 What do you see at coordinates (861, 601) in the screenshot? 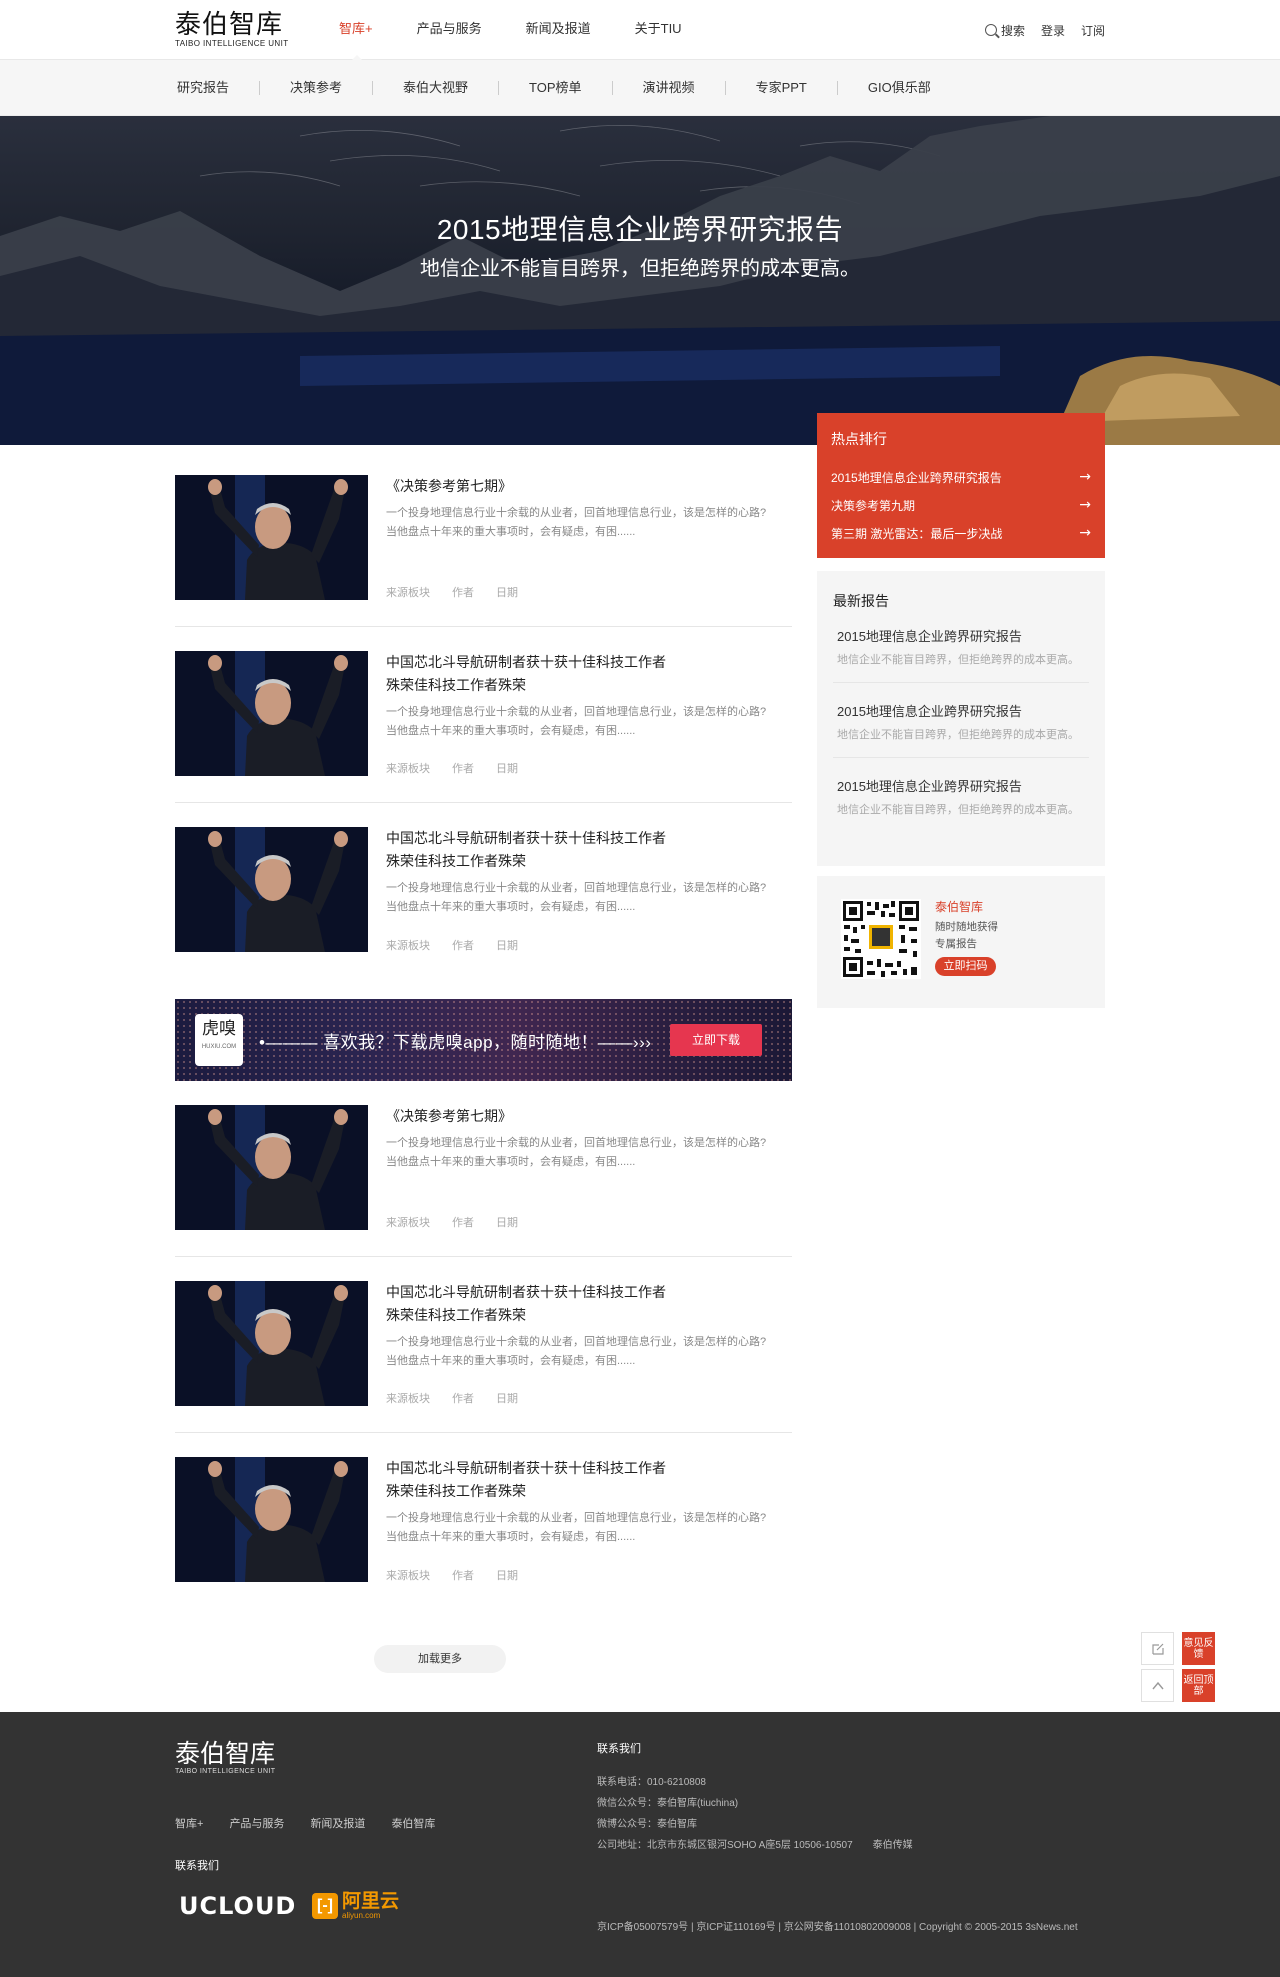
I see `latest-reports-heading: 最新报告` at bounding box center [861, 601].